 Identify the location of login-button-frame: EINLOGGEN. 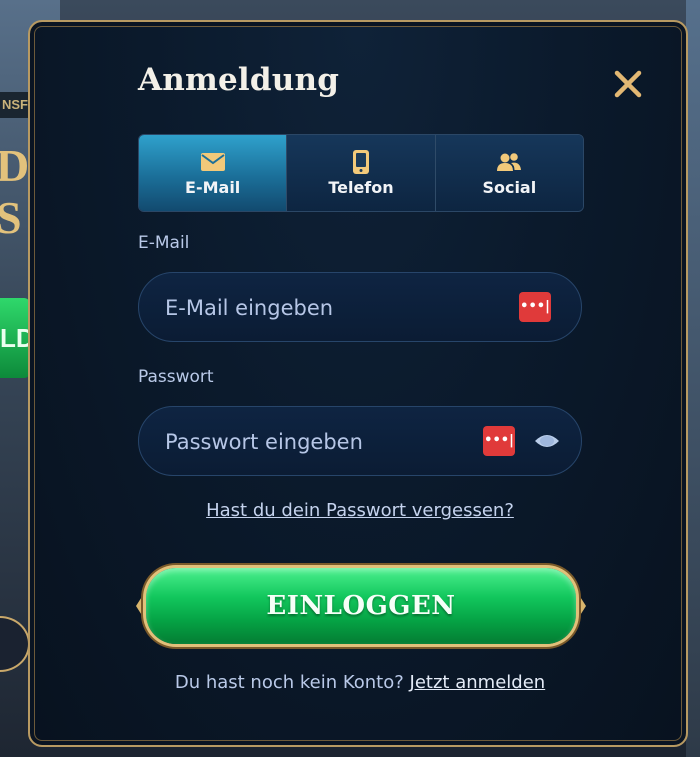
(361, 607).